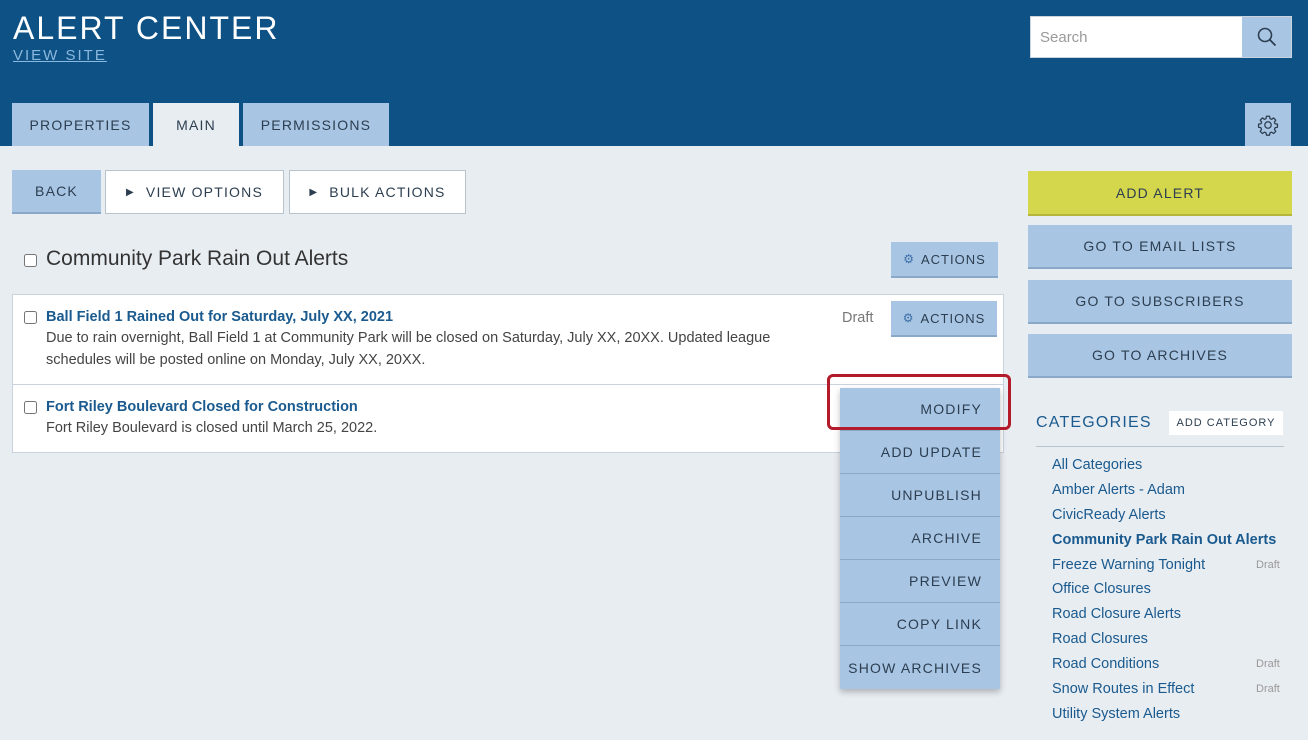 This screenshot has height=740, width=1308. Describe the element at coordinates (1160, 355) in the screenshot. I see `go-to-archives-button: GO TO ARCHIVES` at that location.